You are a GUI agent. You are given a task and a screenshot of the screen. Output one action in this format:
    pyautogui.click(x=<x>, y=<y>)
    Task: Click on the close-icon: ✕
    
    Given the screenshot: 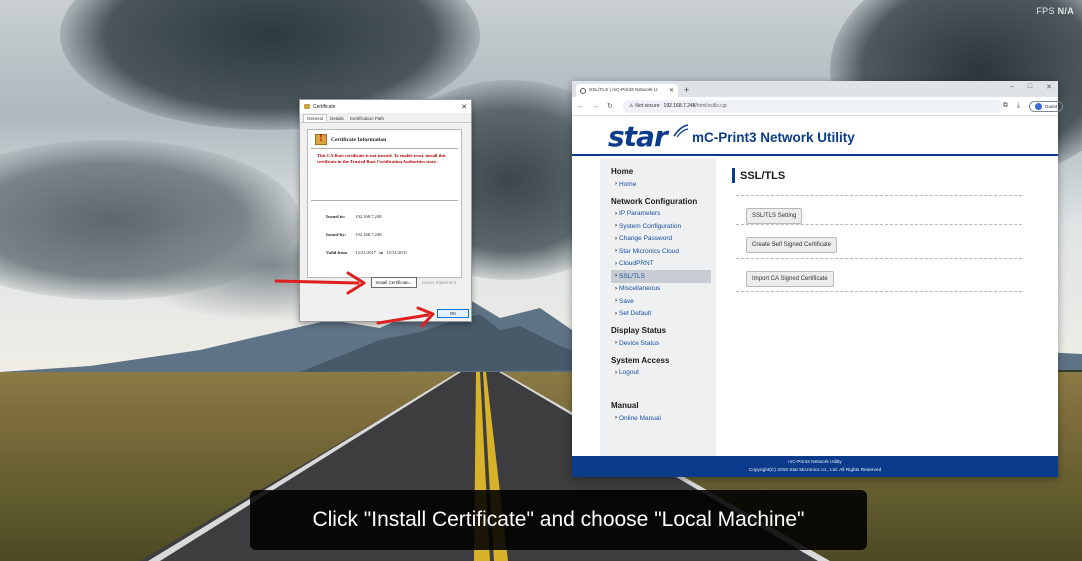 What is the action you would take?
    pyautogui.click(x=464, y=107)
    